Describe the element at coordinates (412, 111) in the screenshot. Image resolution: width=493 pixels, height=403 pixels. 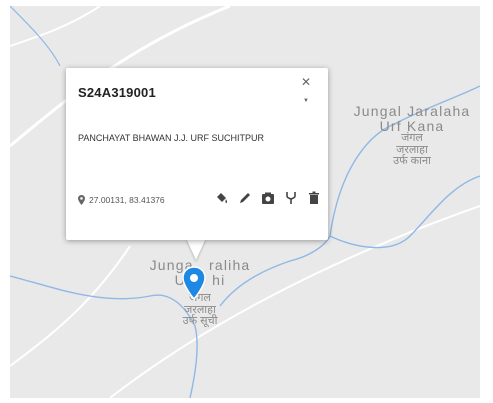
I see `place-name-en: Jungal Jaralaha` at that location.